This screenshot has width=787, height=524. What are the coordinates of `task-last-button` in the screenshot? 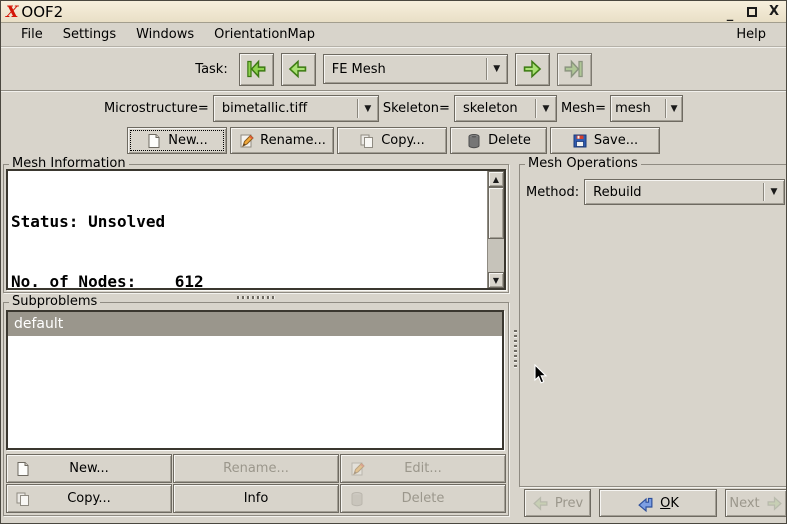 It's located at (574, 69).